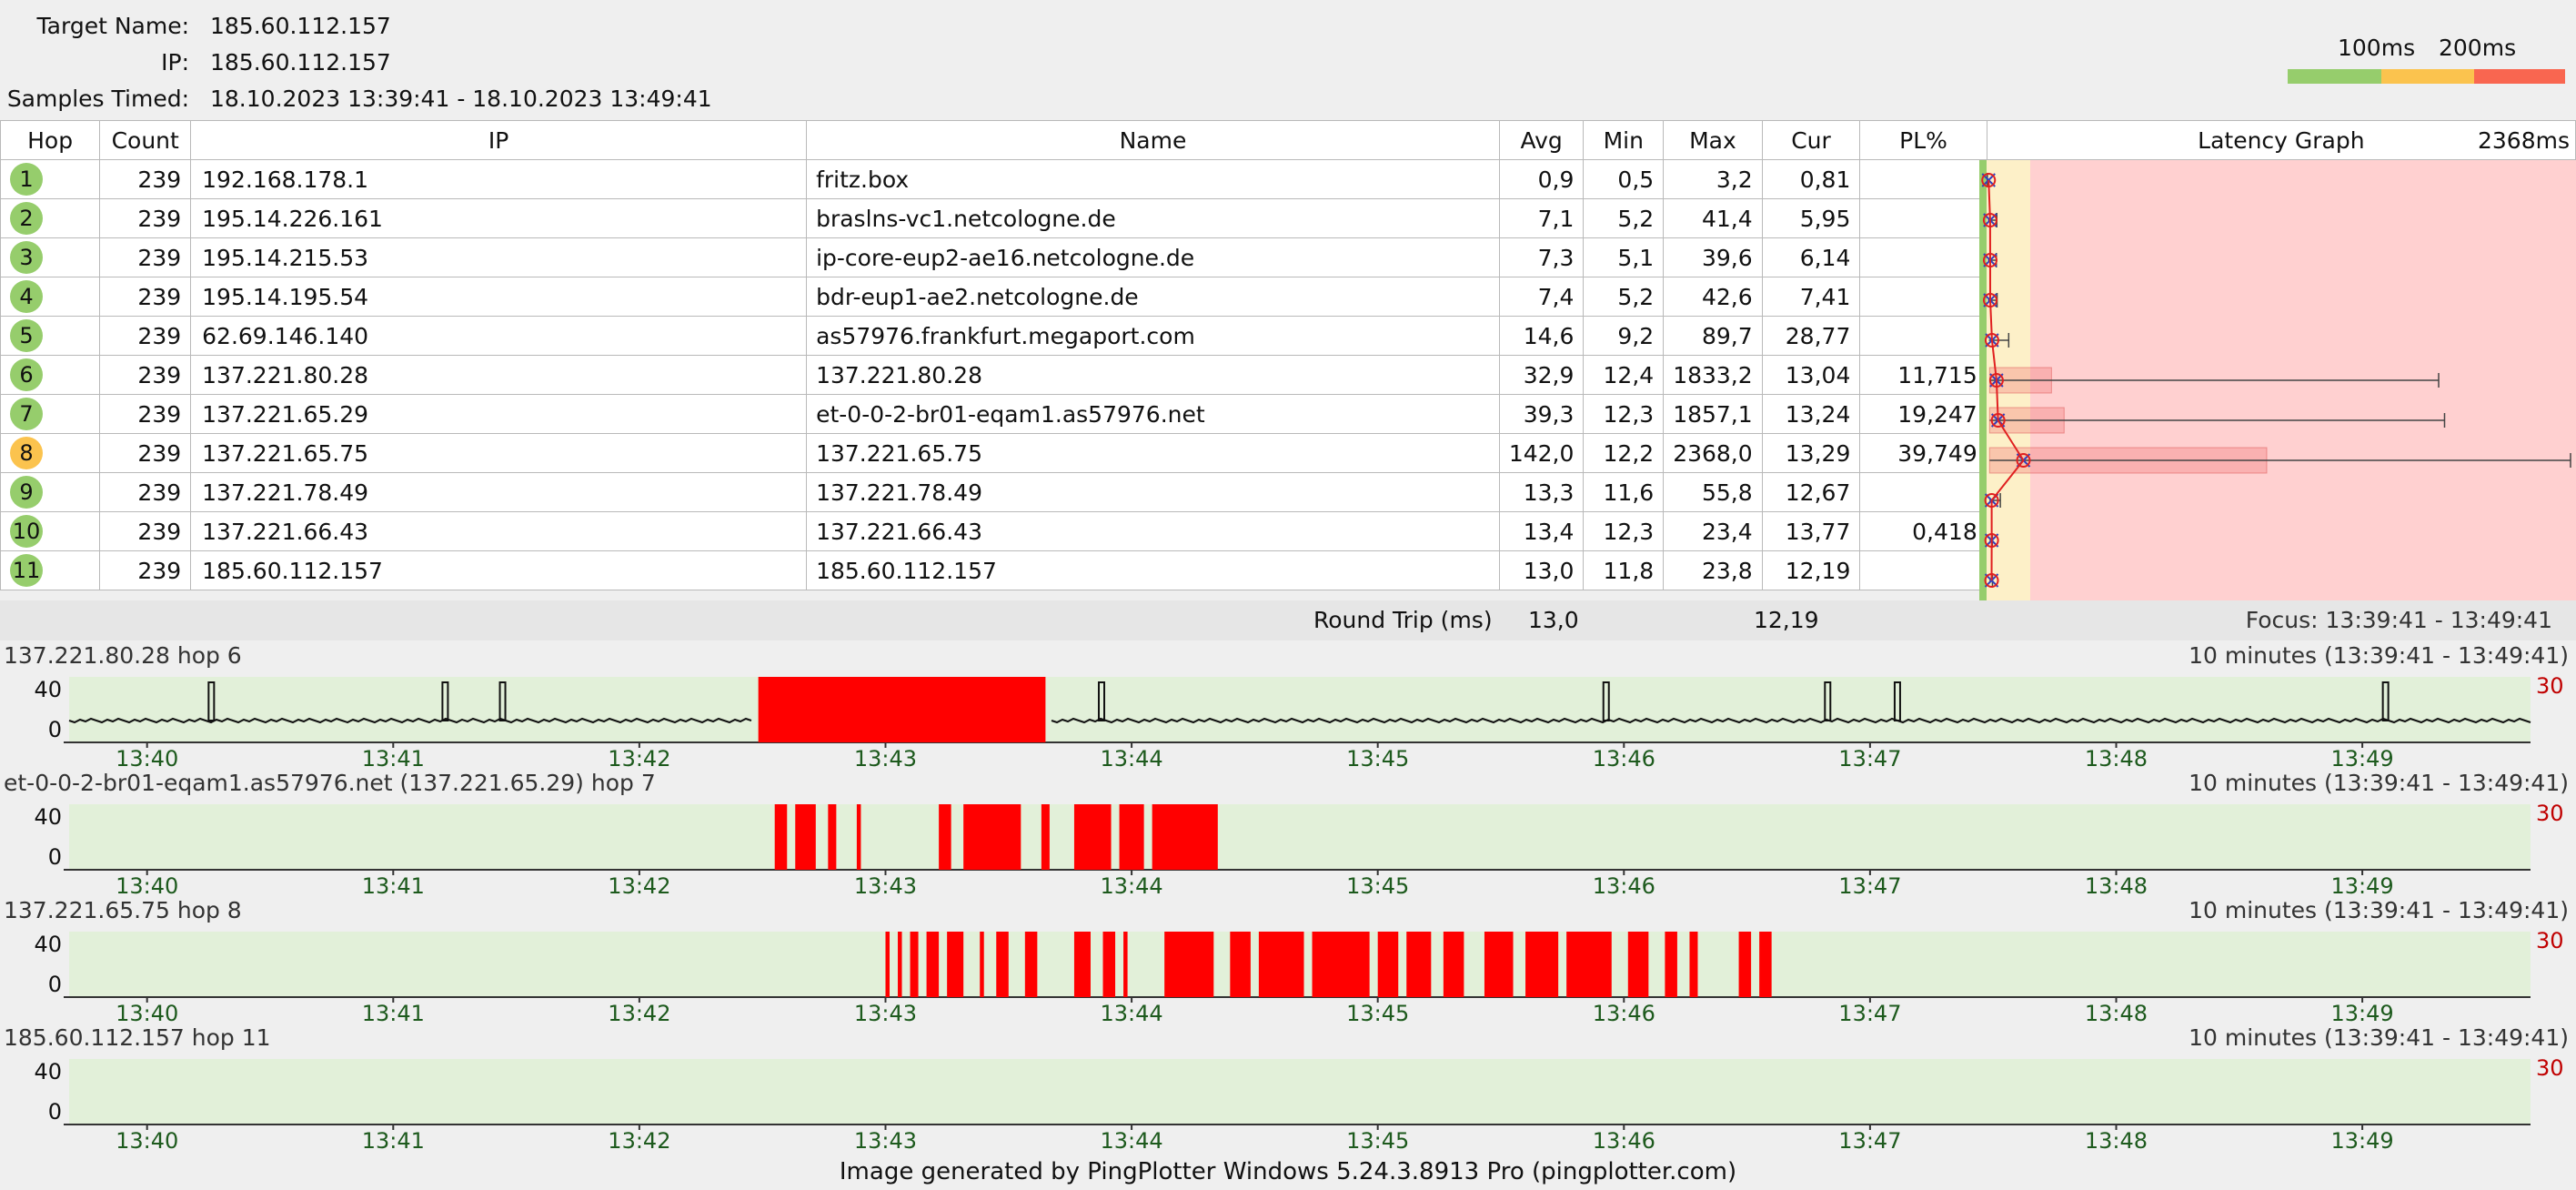  Describe the element at coordinates (26, 374) in the screenshot. I see `hop-status-badge: 6` at that location.